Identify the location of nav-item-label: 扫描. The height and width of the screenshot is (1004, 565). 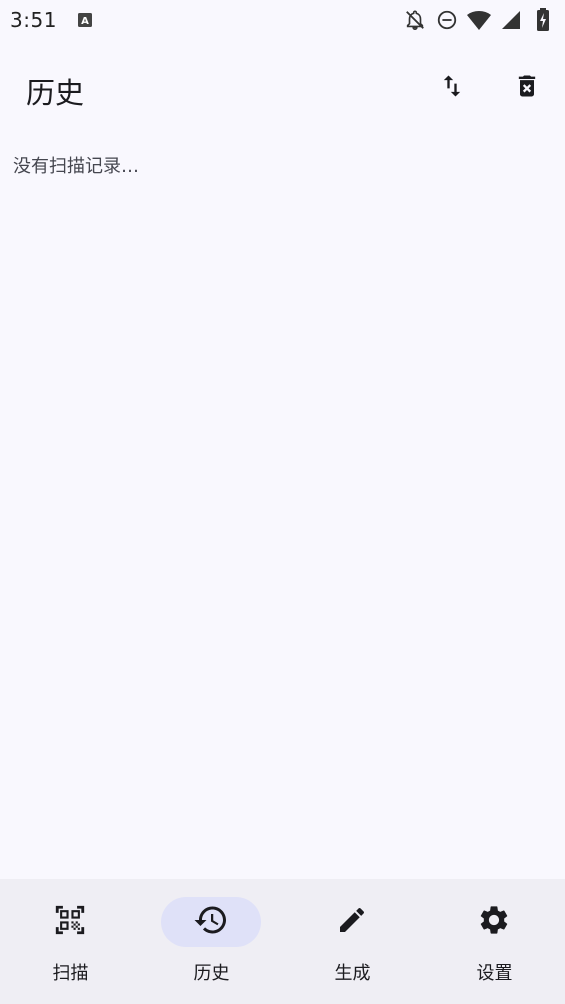
(70, 973).